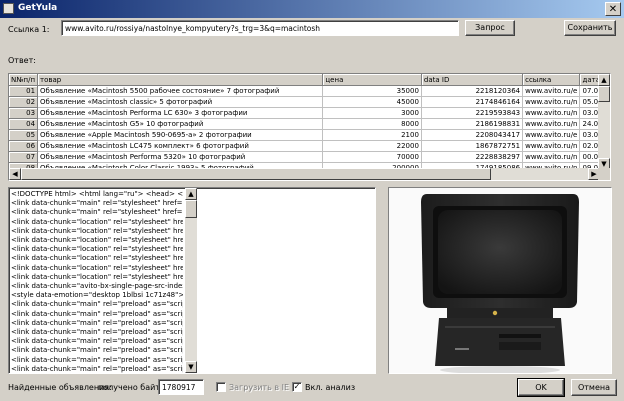  Describe the element at coordinates (472, 135) in the screenshot. I see `table-cell: 2208043417` at that location.